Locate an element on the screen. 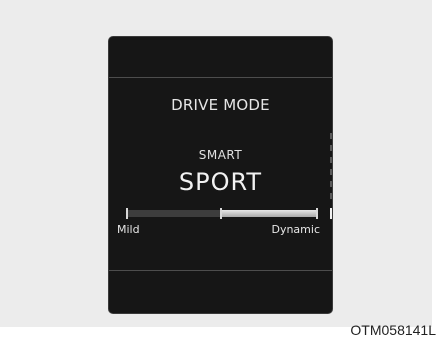 The image size is (436, 342). driving-style-gauge is located at coordinates (223, 213).